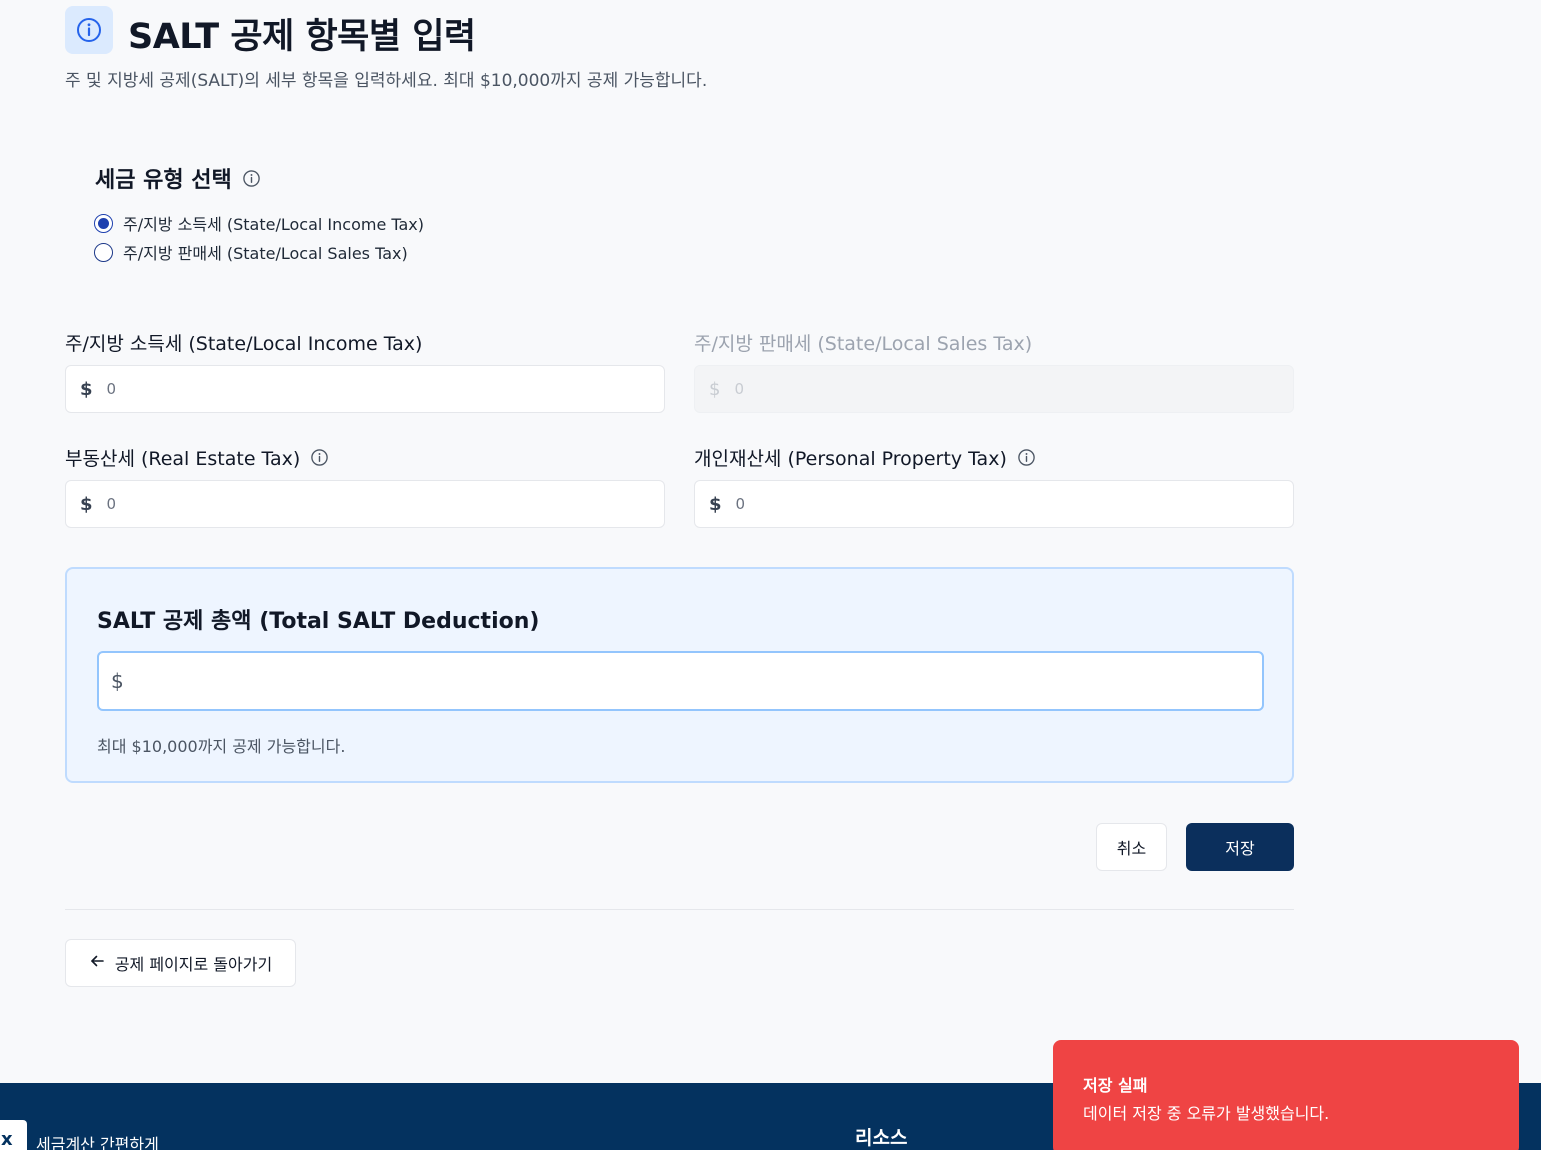  Describe the element at coordinates (103, 252) in the screenshot. I see `radio-button-unselected` at that location.